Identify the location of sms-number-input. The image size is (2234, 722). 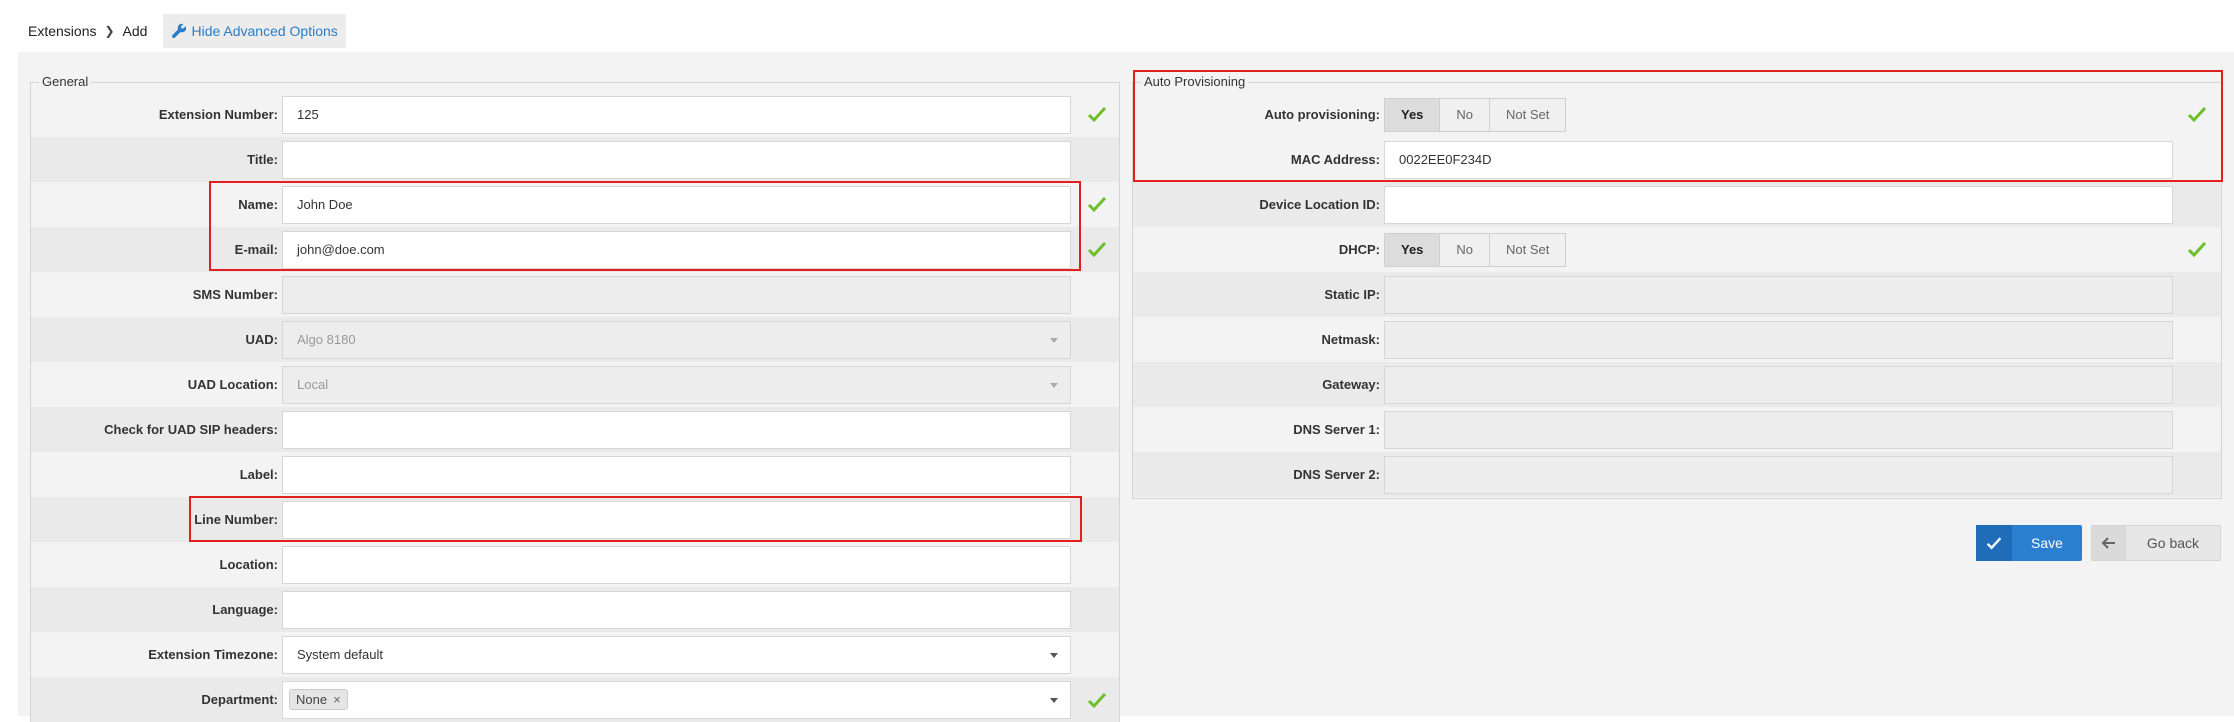
(676, 294).